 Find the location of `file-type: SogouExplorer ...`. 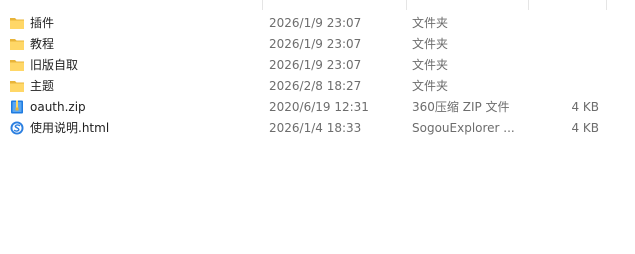

file-type: SogouExplorer ... is located at coordinates (463, 128).